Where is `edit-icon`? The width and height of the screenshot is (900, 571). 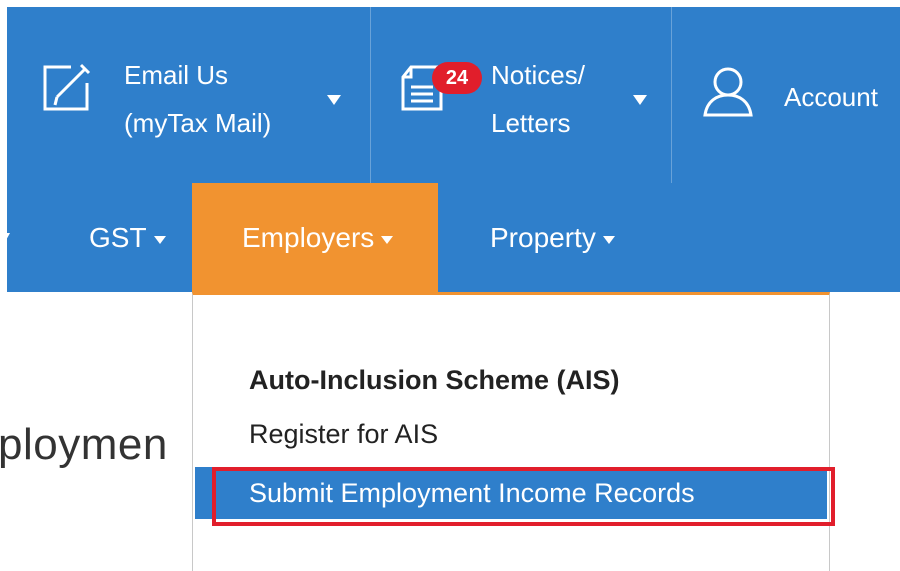
edit-icon is located at coordinates (66, 90).